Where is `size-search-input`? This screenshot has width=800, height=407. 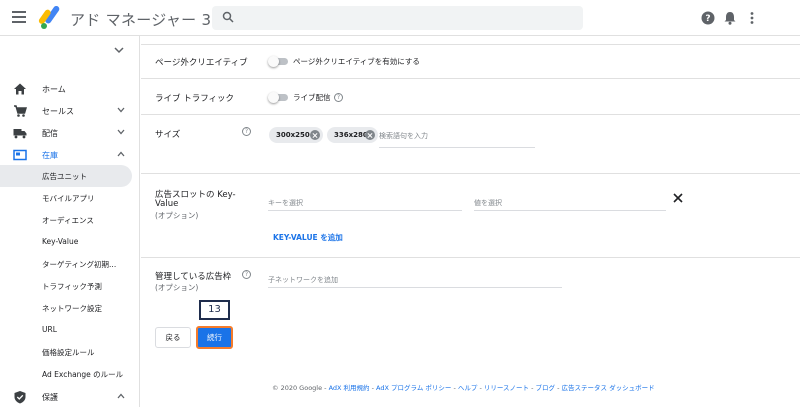
size-search-input is located at coordinates (457, 138).